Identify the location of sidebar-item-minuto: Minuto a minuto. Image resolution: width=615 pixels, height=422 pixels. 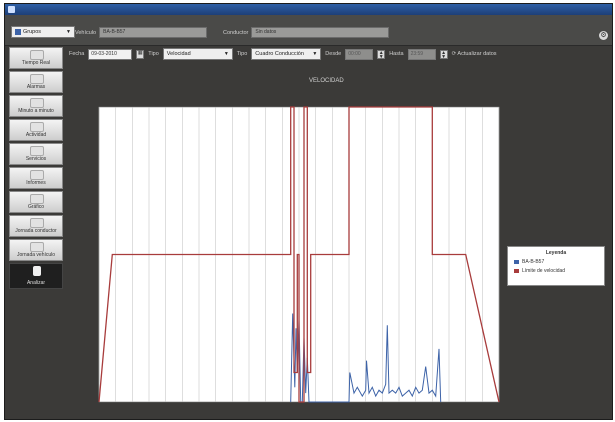
(36, 106).